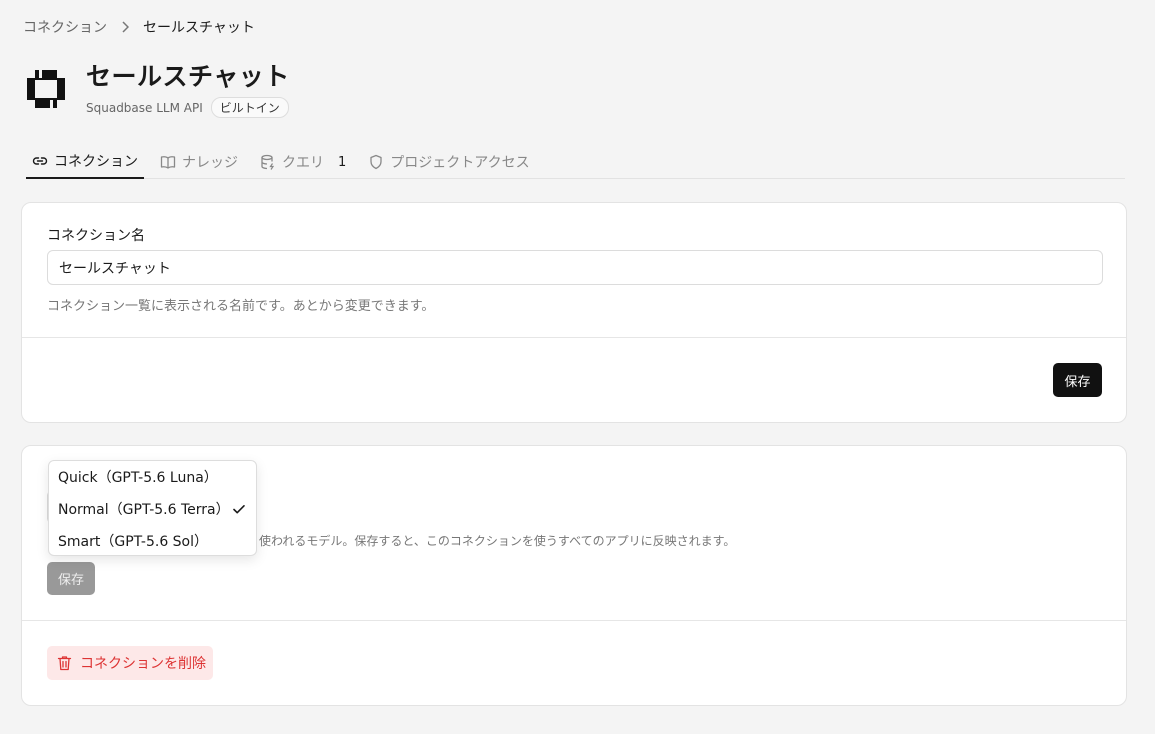 The image size is (1155, 734). What do you see at coordinates (64, 663) in the screenshot?
I see `trash-icon` at bounding box center [64, 663].